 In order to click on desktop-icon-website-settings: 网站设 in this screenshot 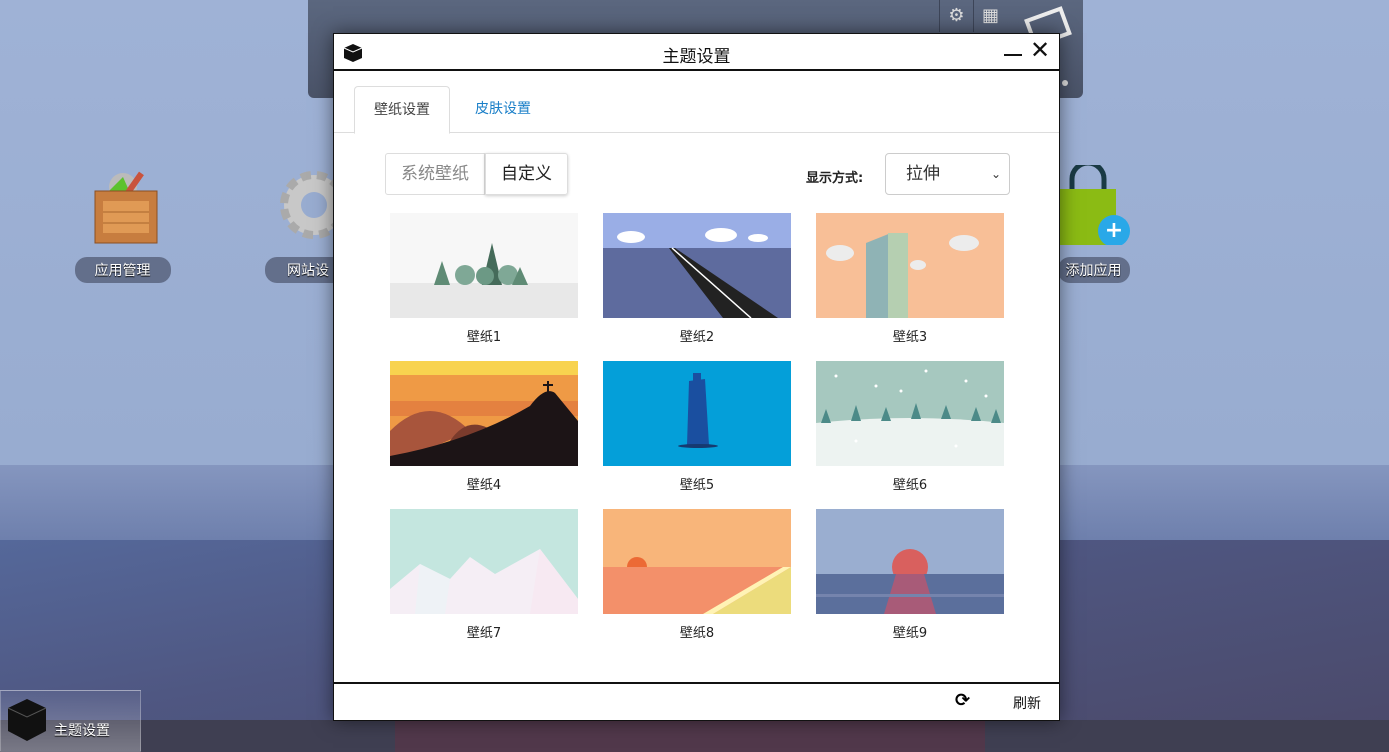, I will do `click(302, 224)`.